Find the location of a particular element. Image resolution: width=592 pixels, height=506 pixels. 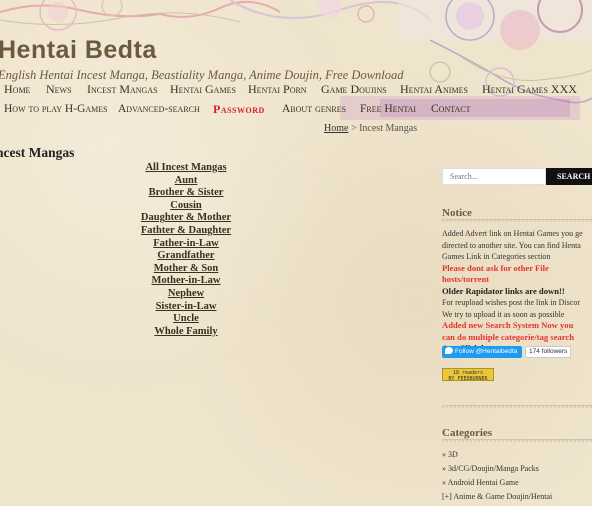

sidebar-category-link: 3d/CG/Doujin/Manga Packs is located at coordinates (493, 468).